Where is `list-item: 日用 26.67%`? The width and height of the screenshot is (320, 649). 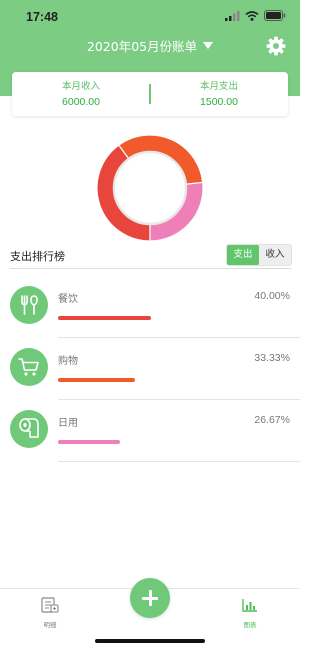 list-item: 日用 26.67% is located at coordinates (150, 431).